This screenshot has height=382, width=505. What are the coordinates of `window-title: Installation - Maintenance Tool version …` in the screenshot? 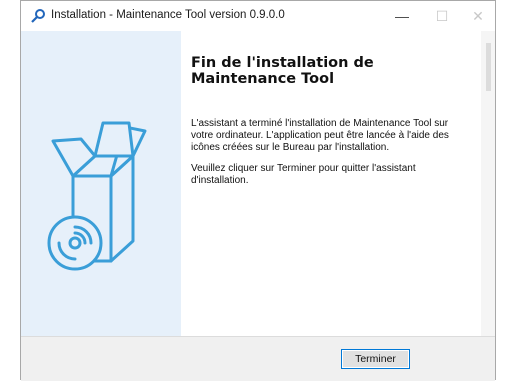 It's located at (168, 15).